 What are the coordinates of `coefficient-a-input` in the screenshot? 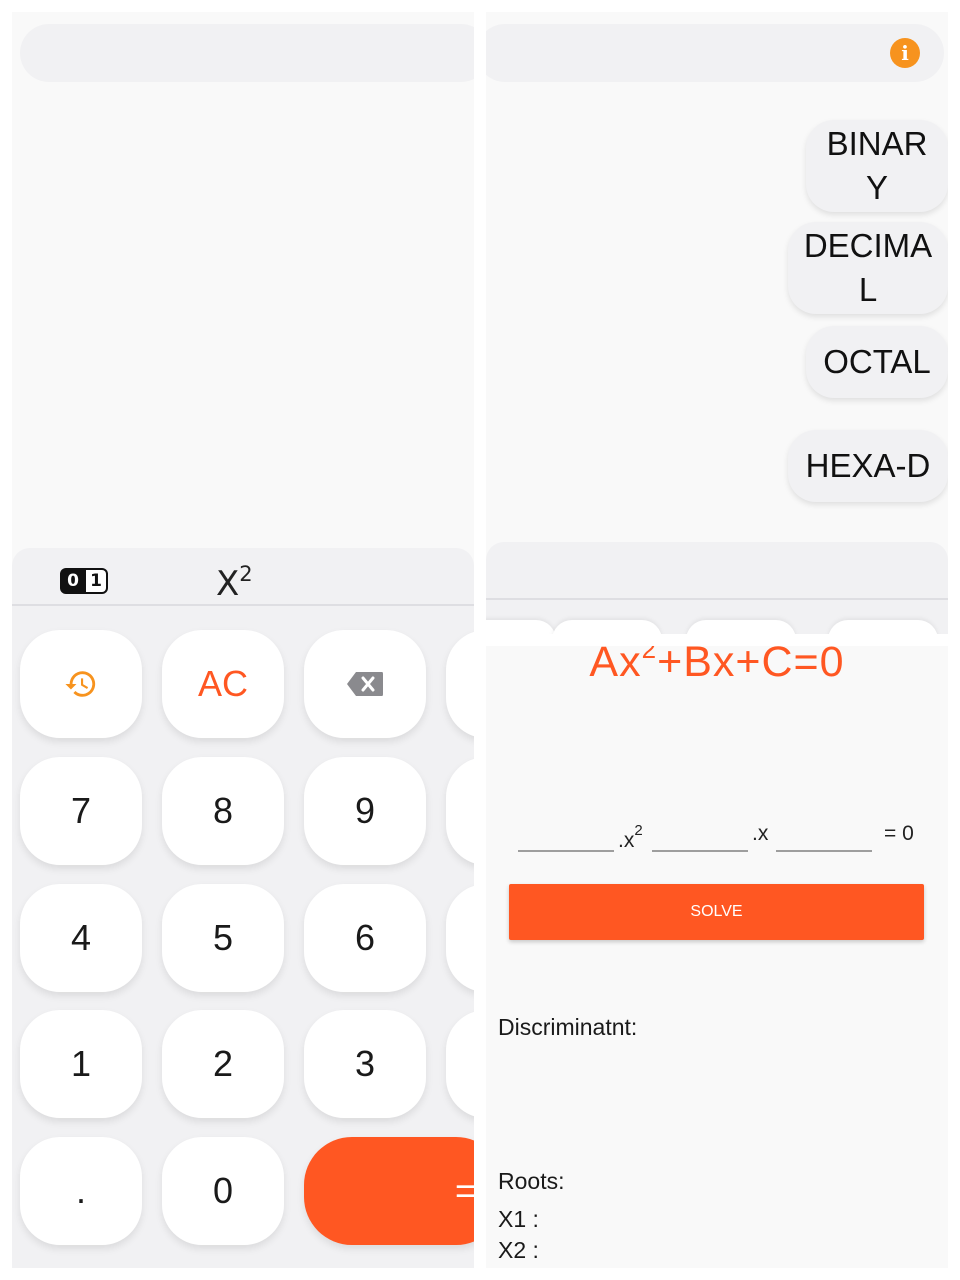 It's located at (566, 851).